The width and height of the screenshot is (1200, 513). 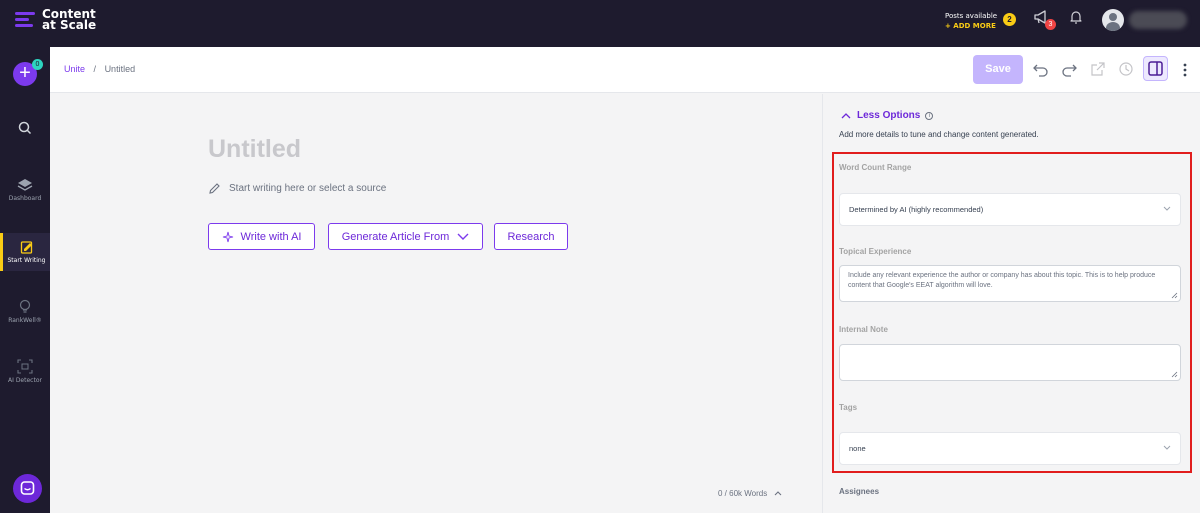 I want to click on sidebar-item-label: Dashboard, so click(x=25, y=198).